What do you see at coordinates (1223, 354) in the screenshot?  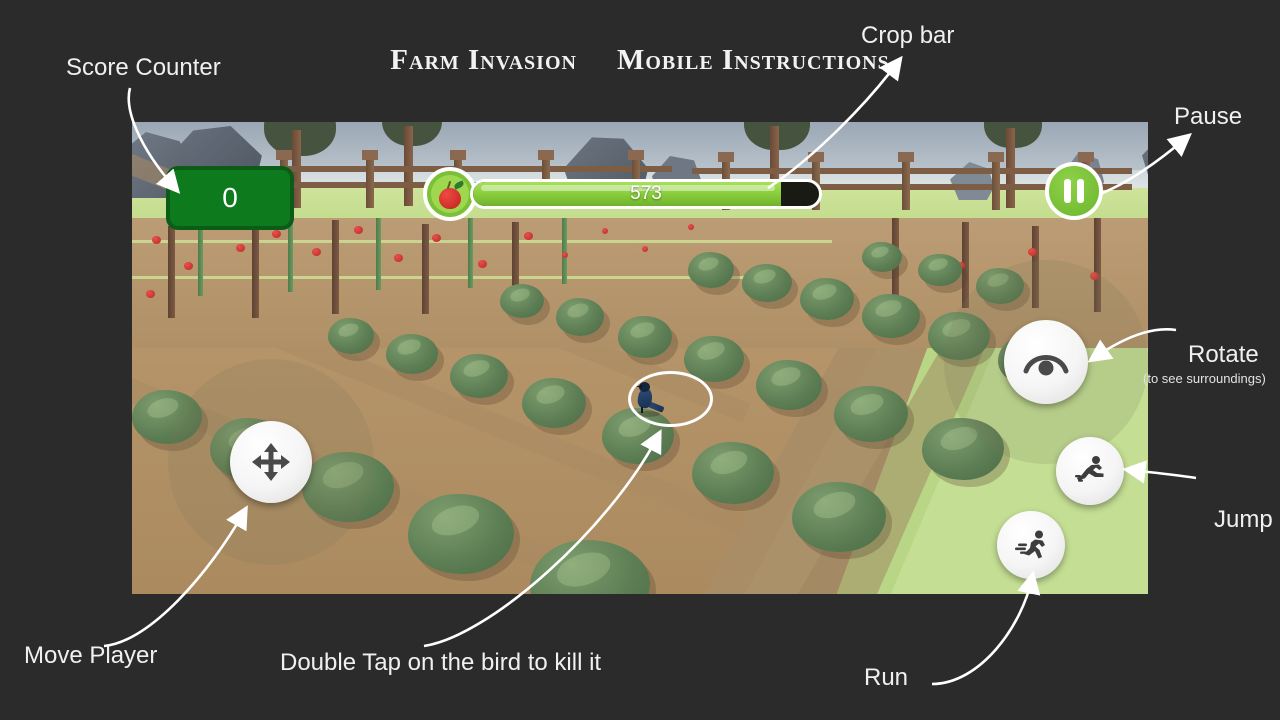 I see `annotation-rotate: Rotate` at bounding box center [1223, 354].